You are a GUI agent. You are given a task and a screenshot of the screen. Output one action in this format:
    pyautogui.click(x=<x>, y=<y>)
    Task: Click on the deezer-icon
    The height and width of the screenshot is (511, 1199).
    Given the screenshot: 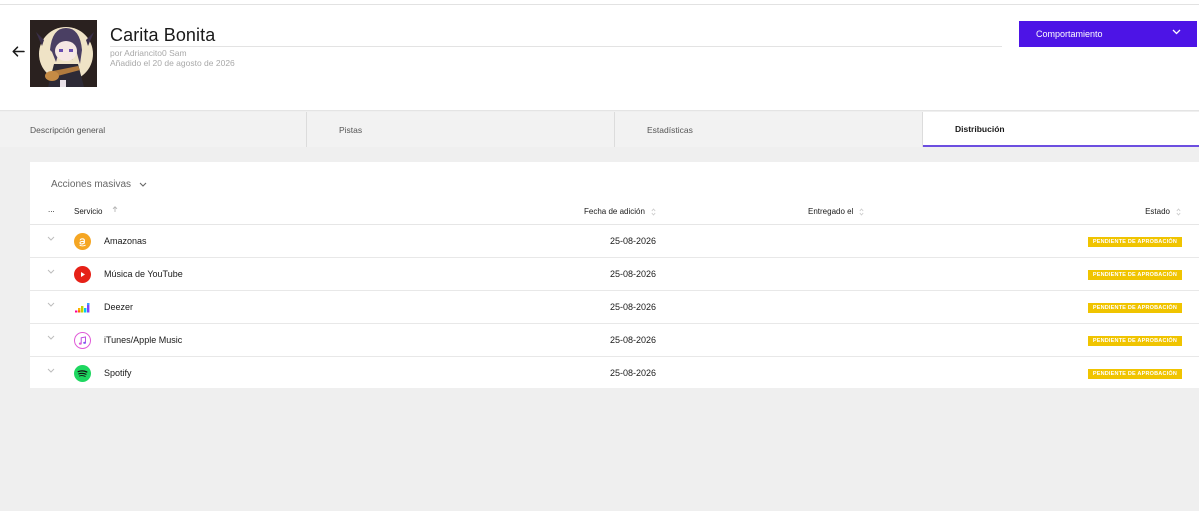 What is the action you would take?
    pyautogui.click(x=82, y=307)
    